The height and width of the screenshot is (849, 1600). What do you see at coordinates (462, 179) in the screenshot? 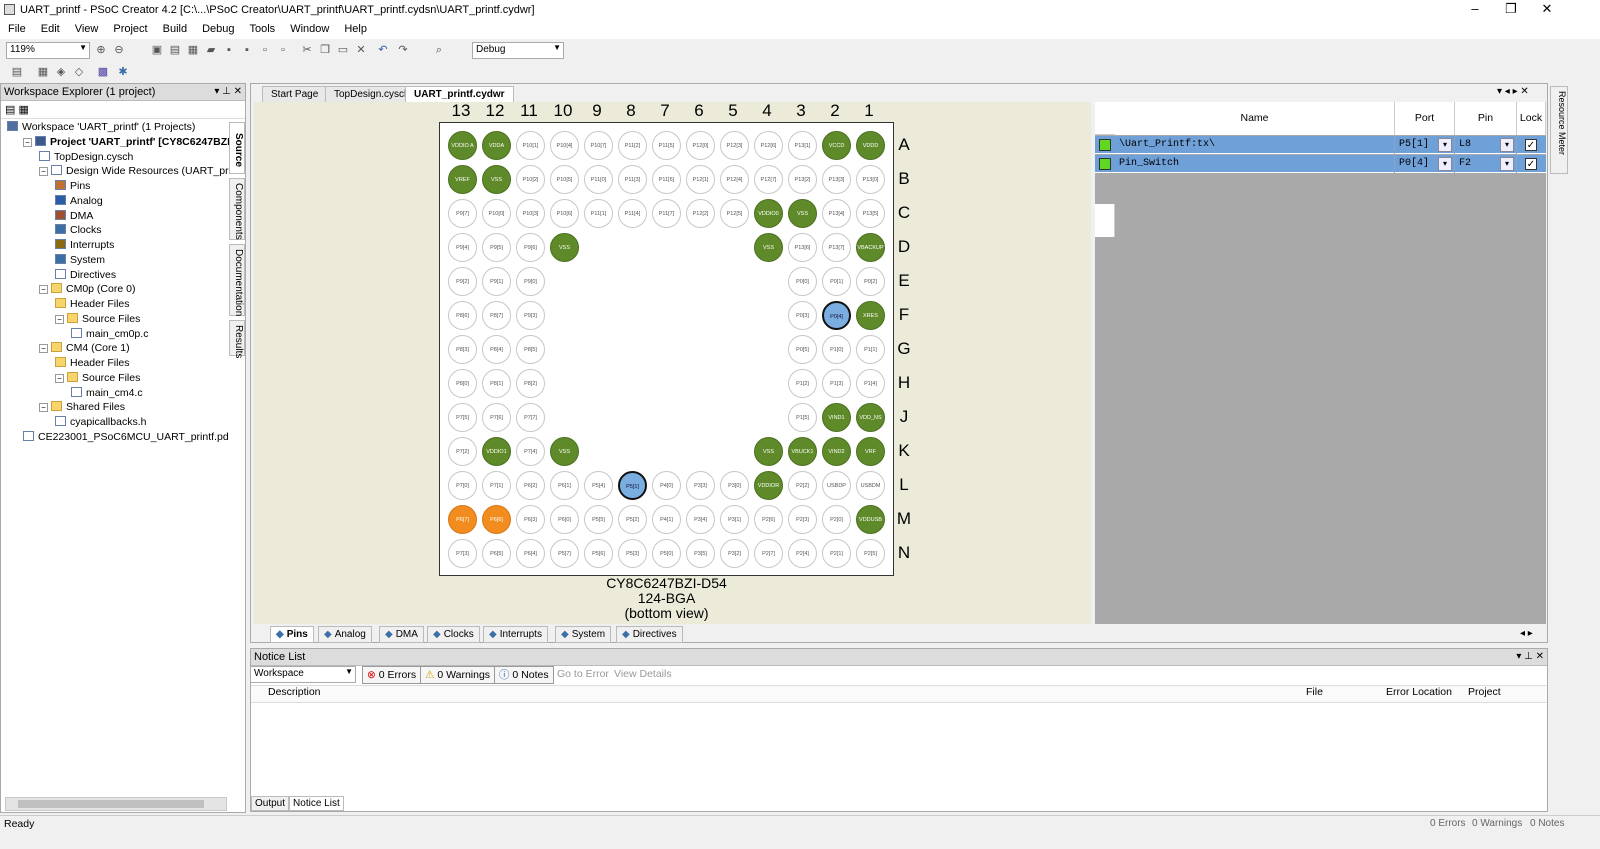
I see `bga-pin: VREF` at bounding box center [462, 179].